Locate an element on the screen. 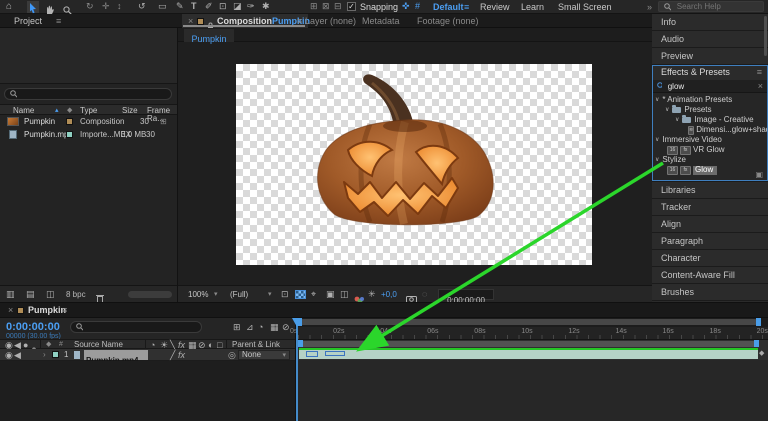 This screenshot has width=768, height=421. tree-item: 16 fx VR Glow is located at coordinates (710, 150).